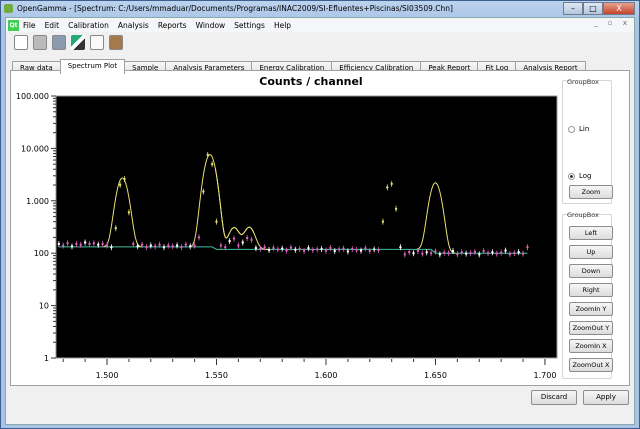 The width and height of the screenshot is (640, 429). Describe the element at coordinates (92, 66) in the screenshot. I see `tab-spectrum-plot: Spectrum Plot` at that location.